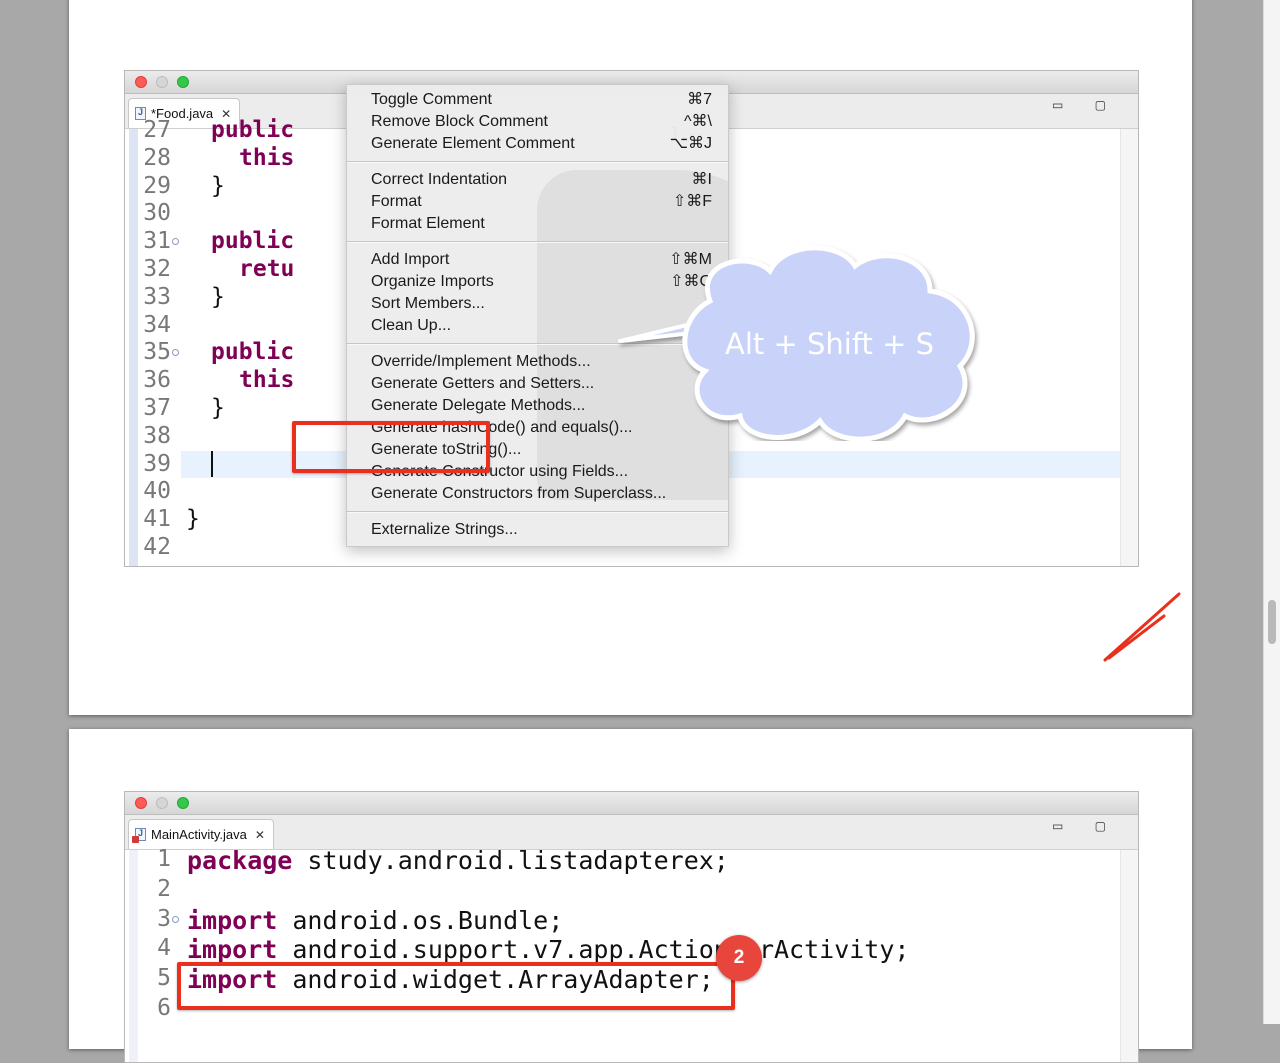 The image size is (1280, 1063). Describe the element at coordinates (420, 920) in the screenshot. I see `code-text: android.os.Bundle;` at that location.